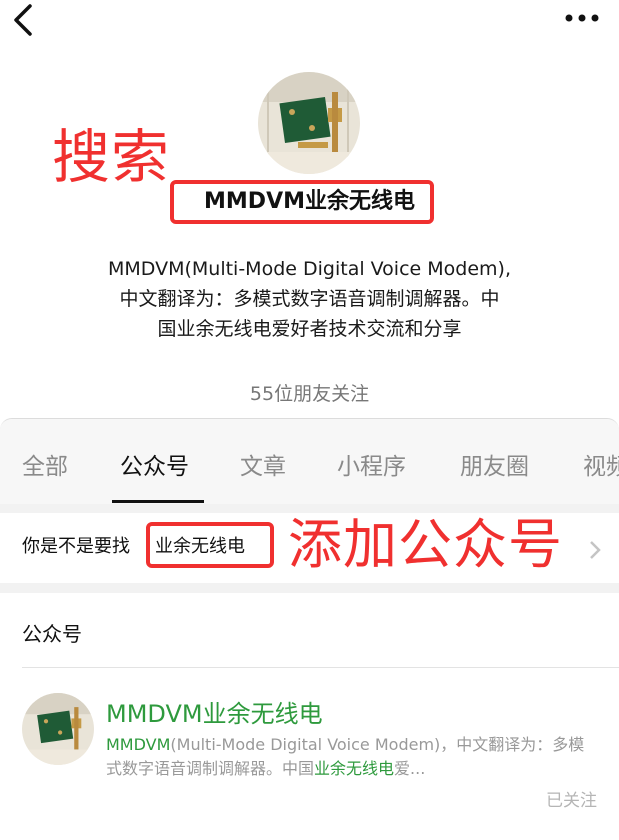  I want to click on tab-mini-programs: 小程序, so click(371, 467).